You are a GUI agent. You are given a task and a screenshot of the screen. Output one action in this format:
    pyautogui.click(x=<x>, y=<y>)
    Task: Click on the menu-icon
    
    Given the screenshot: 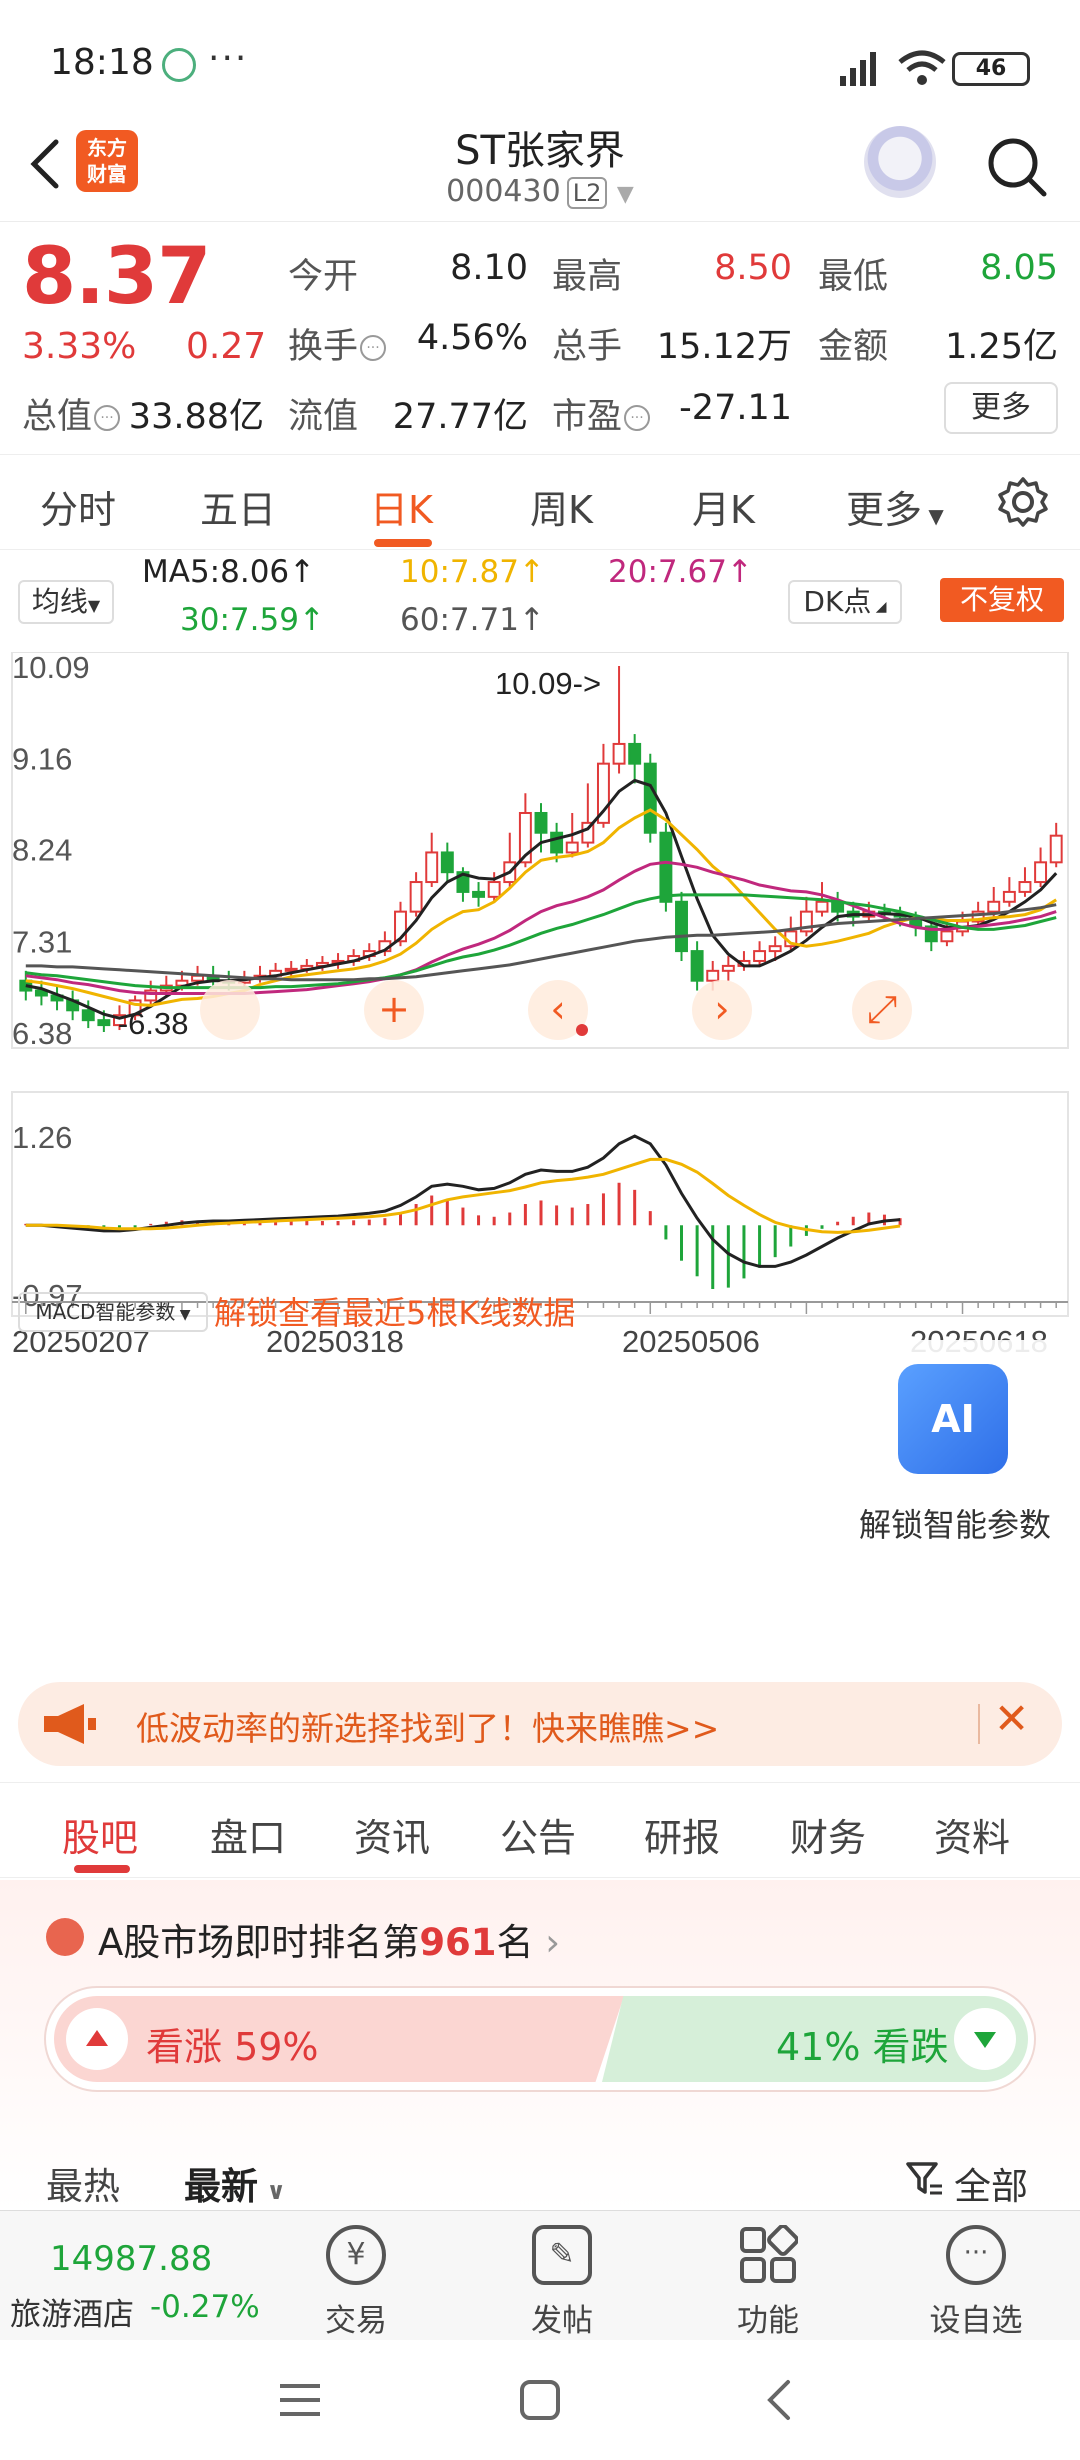 What is the action you would take?
    pyautogui.click(x=300, y=2400)
    